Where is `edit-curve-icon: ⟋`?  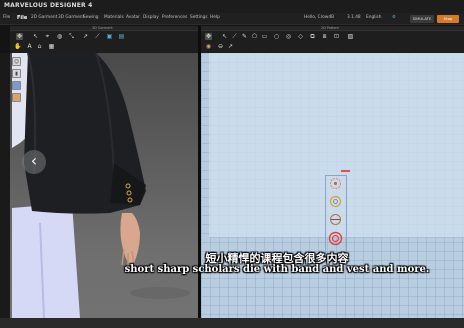 edit-curve-icon: ⟋ is located at coordinates (234, 36).